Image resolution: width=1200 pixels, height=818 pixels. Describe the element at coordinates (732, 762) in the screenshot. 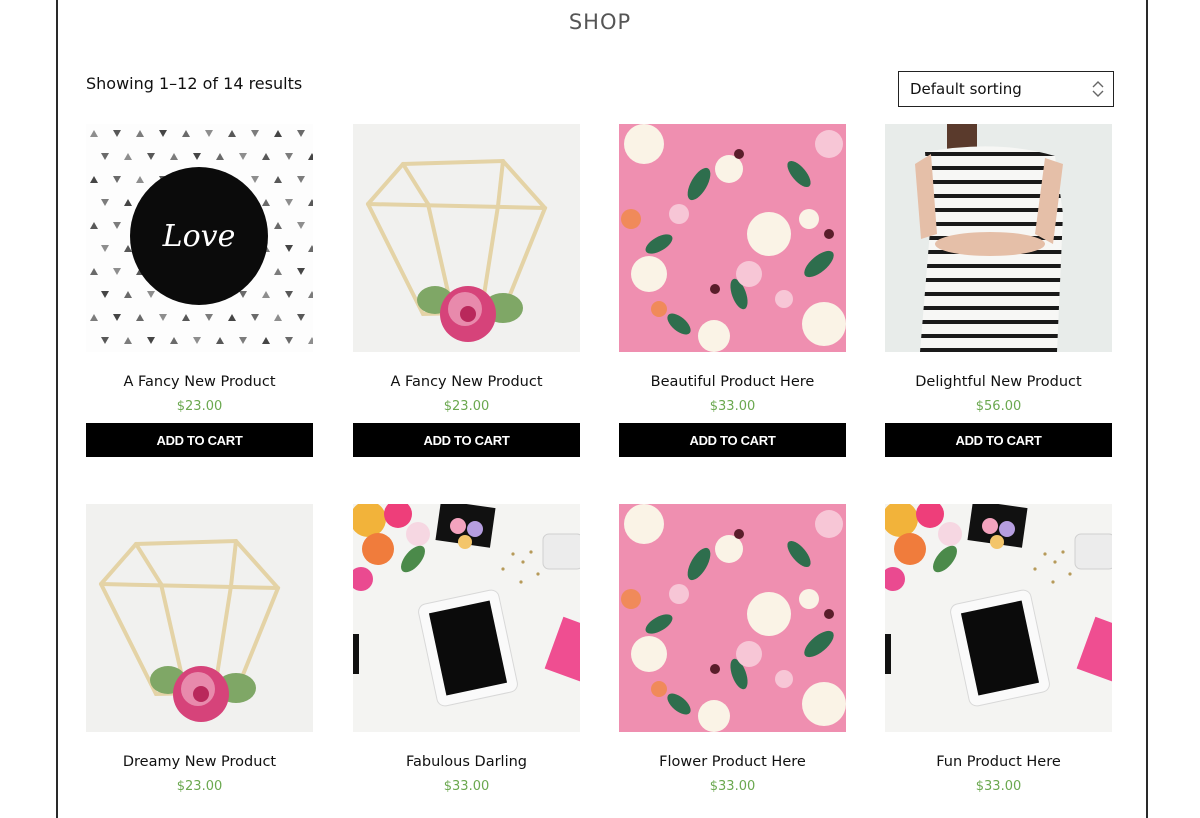

I see `product-name: Flower Product Here` at that location.